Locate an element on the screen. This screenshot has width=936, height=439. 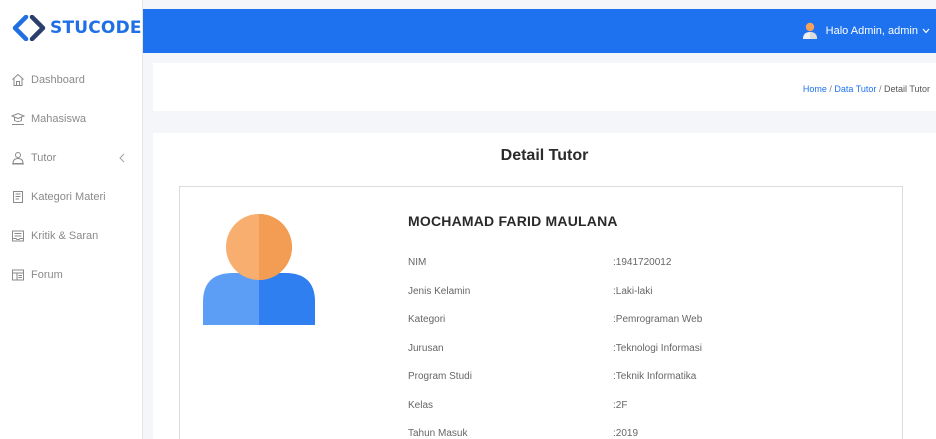
detail-row: Kategori :Pemrograman Web is located at coordinates (648, 328).